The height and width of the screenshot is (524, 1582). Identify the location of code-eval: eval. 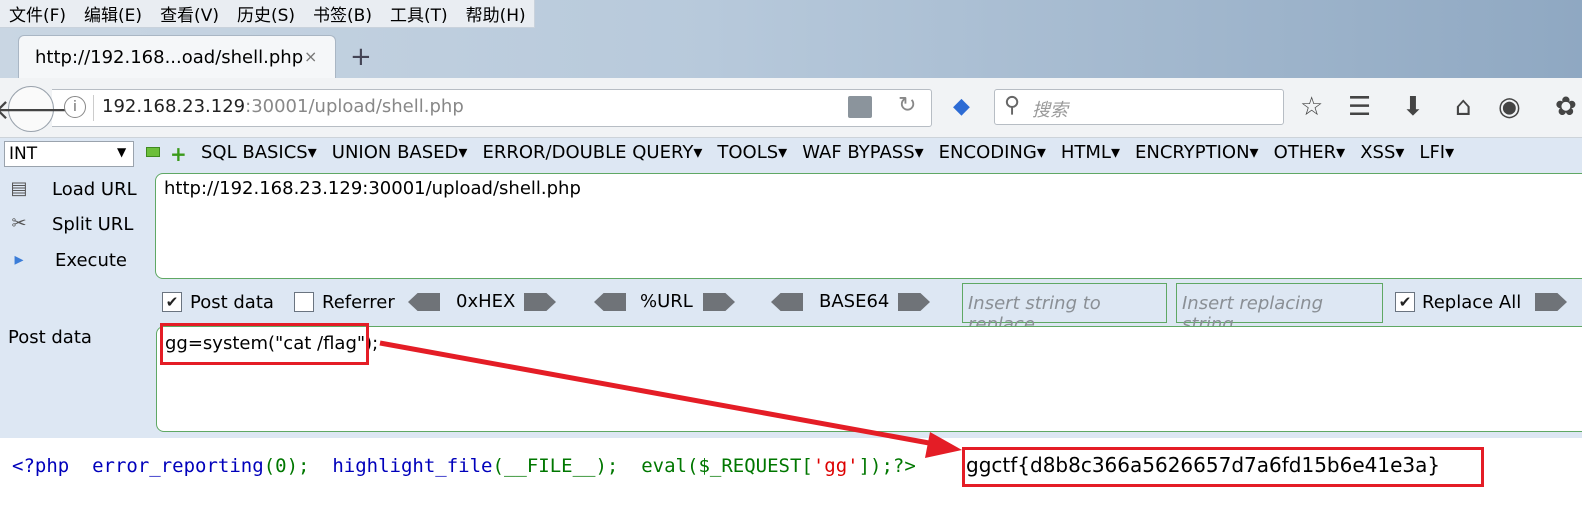
(664, 466).